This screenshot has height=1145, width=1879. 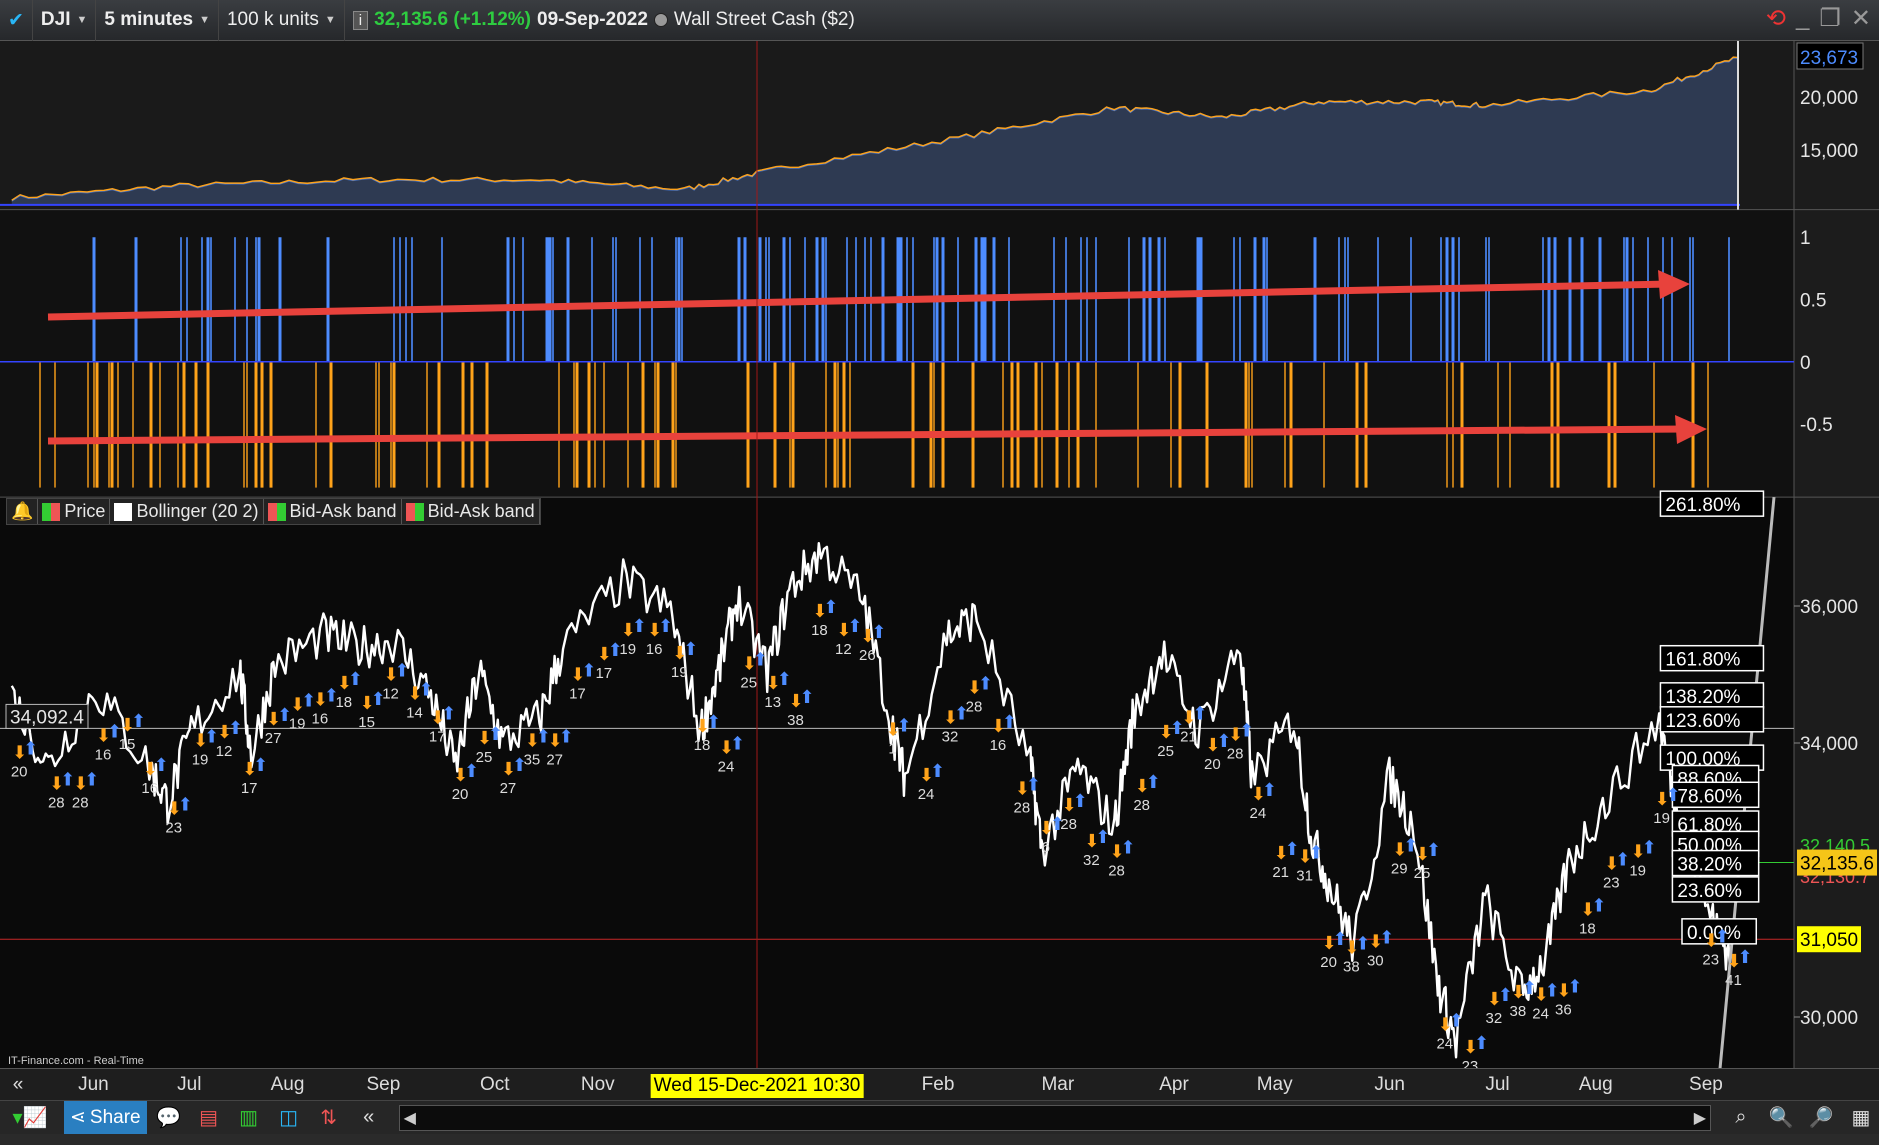 I want to click on date-axis-month: Jun, so click(x=93, y=1084).